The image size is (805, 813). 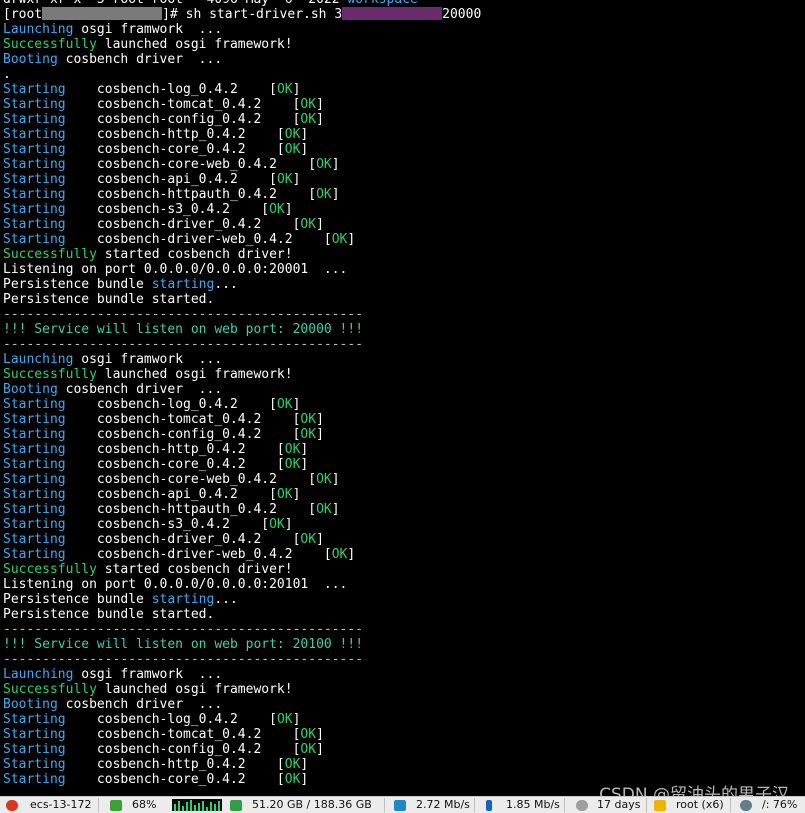 I want to click on terminal-text: Launching, so click(x=38, y=674).